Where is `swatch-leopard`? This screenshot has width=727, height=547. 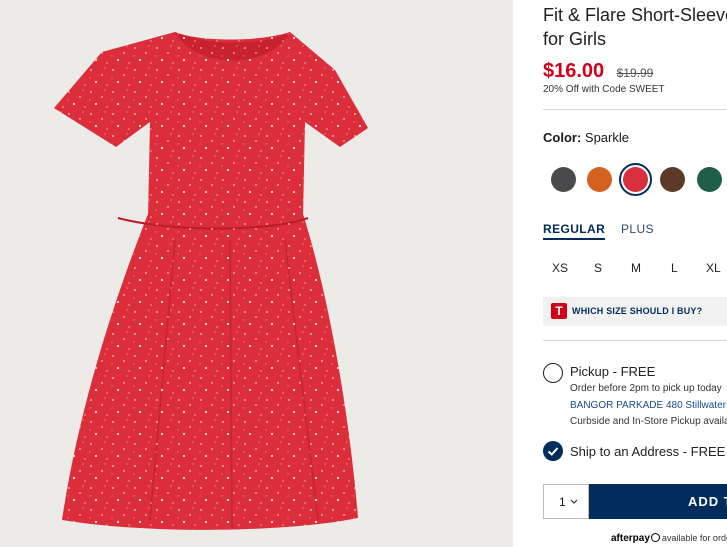
swatch-leopard is located at coordinates (672, 179).